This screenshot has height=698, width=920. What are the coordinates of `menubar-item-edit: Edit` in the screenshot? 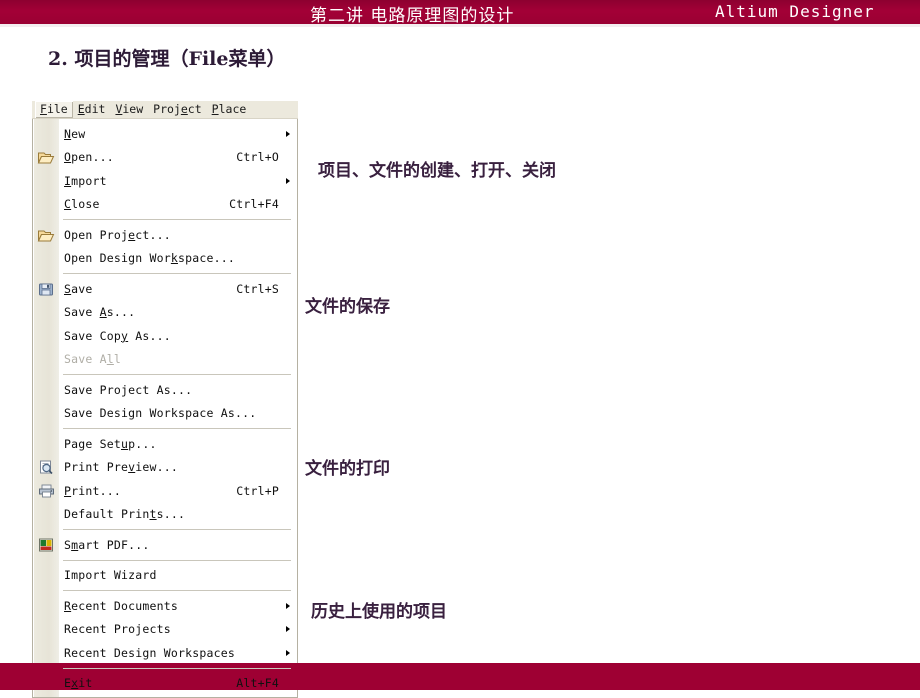 It's located at (92, 109).